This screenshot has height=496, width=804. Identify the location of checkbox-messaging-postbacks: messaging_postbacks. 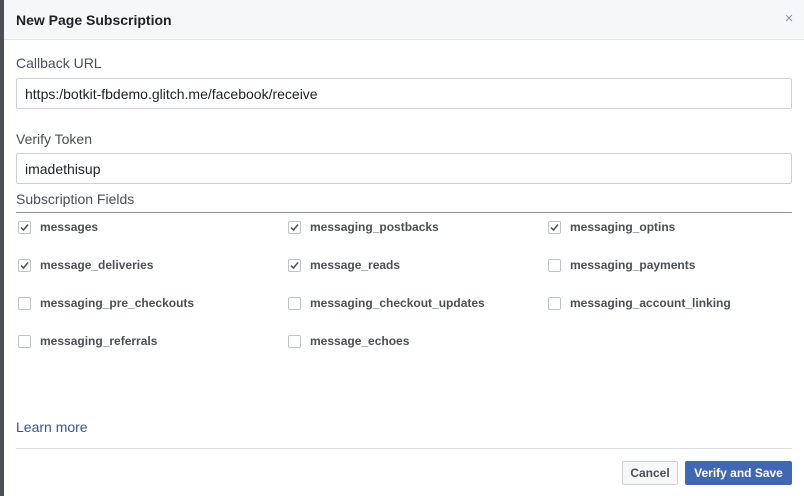
(363, 227).